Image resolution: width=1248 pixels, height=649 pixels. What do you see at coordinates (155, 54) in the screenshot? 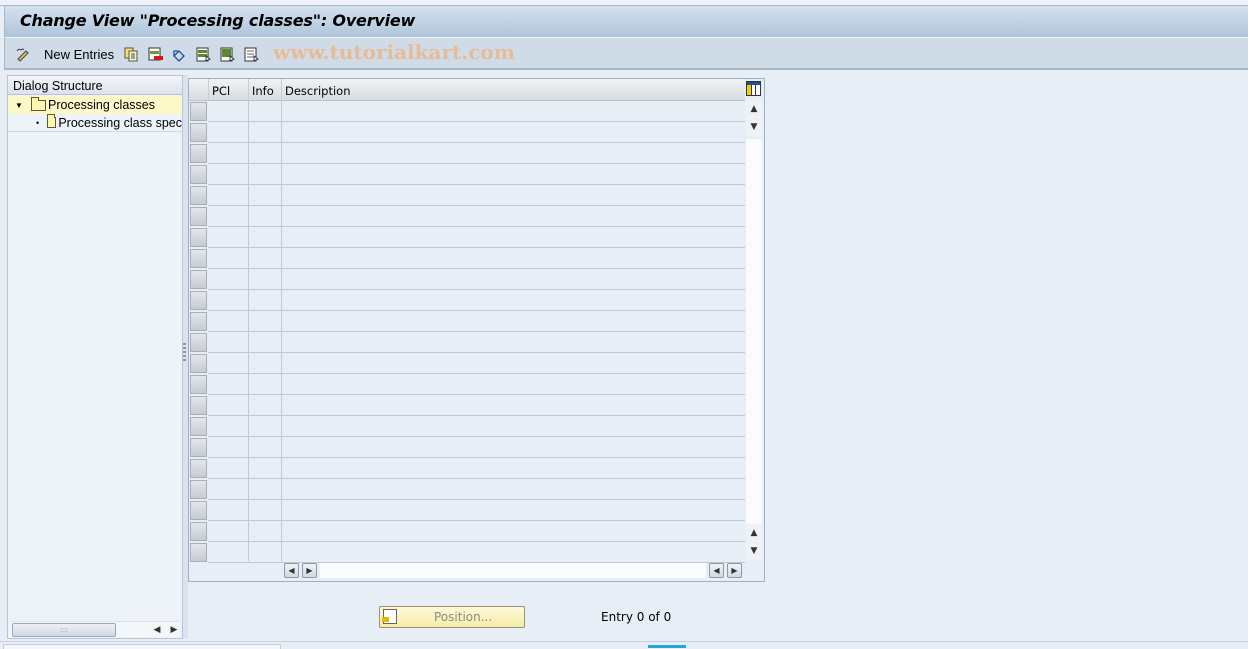
I see `delete-button` at bounding box center [155, 54].